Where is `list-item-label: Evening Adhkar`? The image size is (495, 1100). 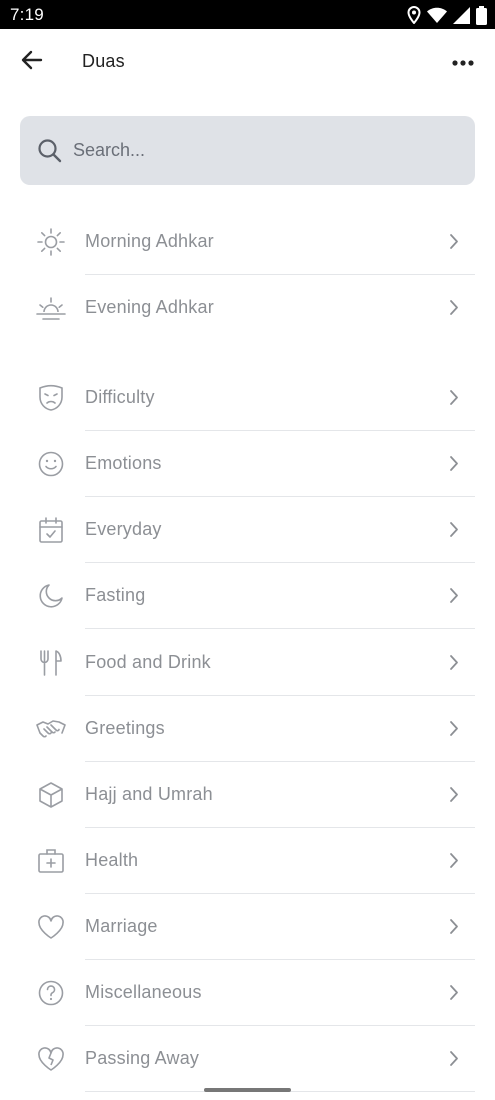 list-item-label: Evening Adhkar is located at coordinates (149, 307).